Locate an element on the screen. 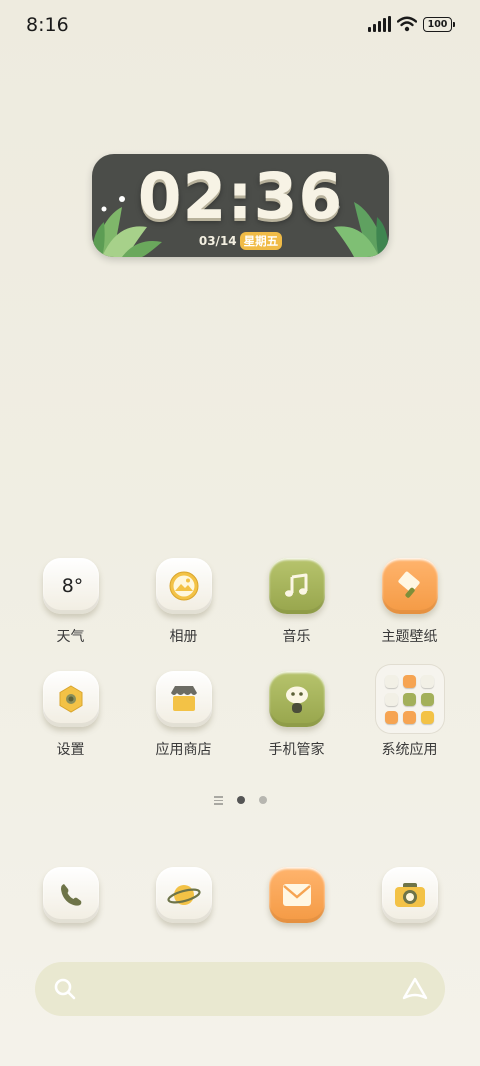 The width and height of the screenshot is (480, 1066). app-store: 应用商店 is located at coordinates (183, 715).